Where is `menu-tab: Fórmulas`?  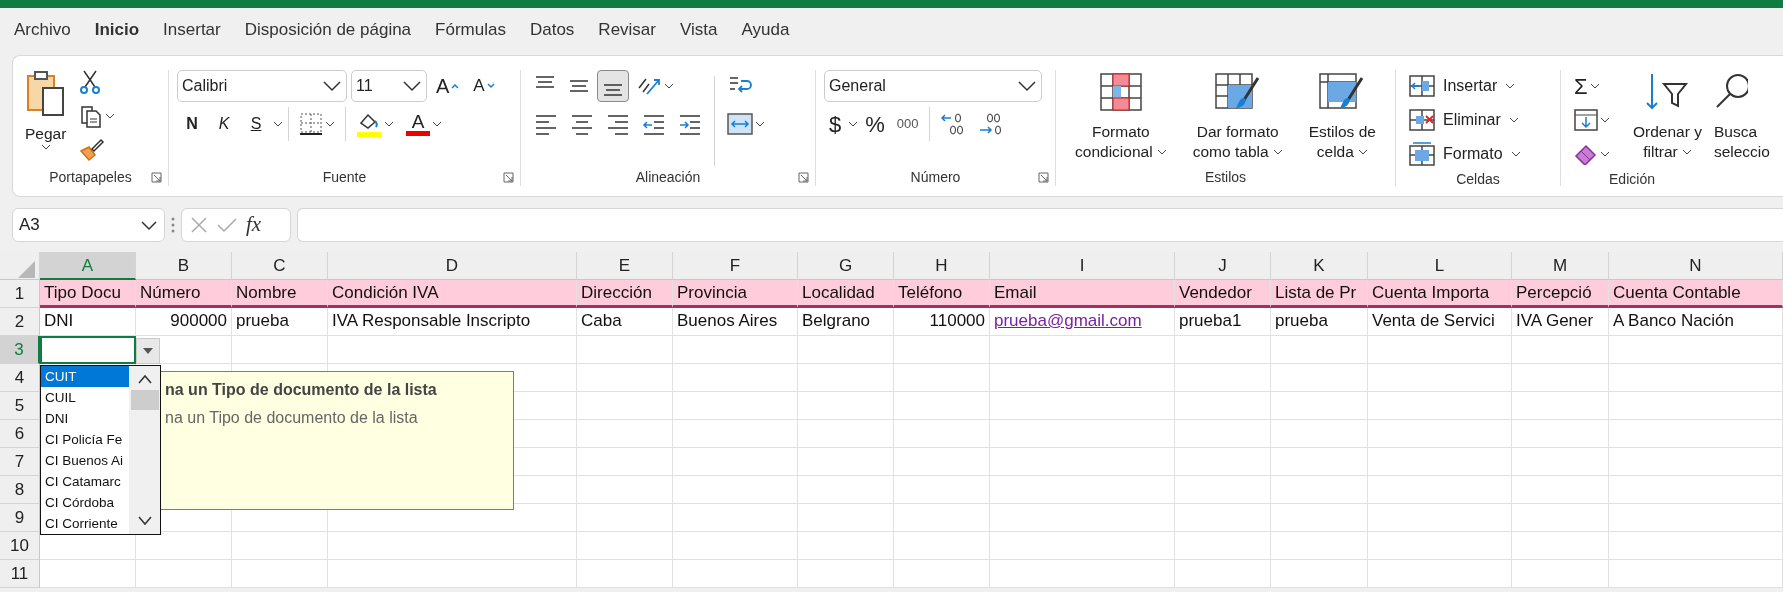
menu-tab: Fórmulas is located at coordinates (470, 30).